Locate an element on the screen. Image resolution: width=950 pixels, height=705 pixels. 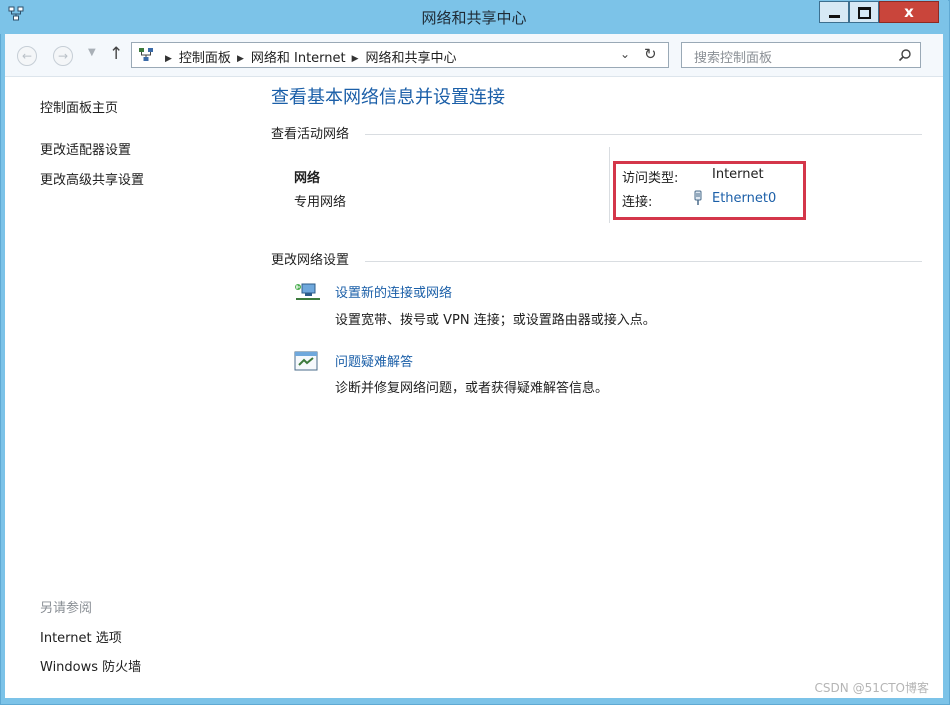
sidebar-item-control-panel-home: 控制面板主页 is located at coordinates (79, 106).